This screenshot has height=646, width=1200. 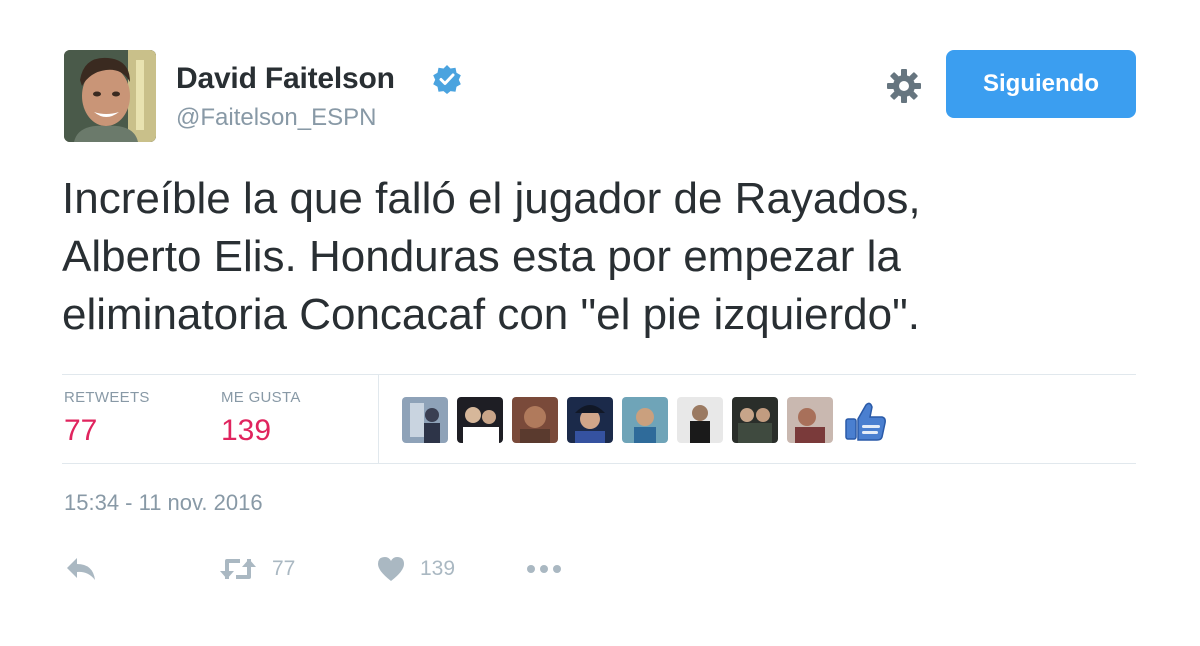 I want to click on more-dots-icon, so click(x=544, y=569).